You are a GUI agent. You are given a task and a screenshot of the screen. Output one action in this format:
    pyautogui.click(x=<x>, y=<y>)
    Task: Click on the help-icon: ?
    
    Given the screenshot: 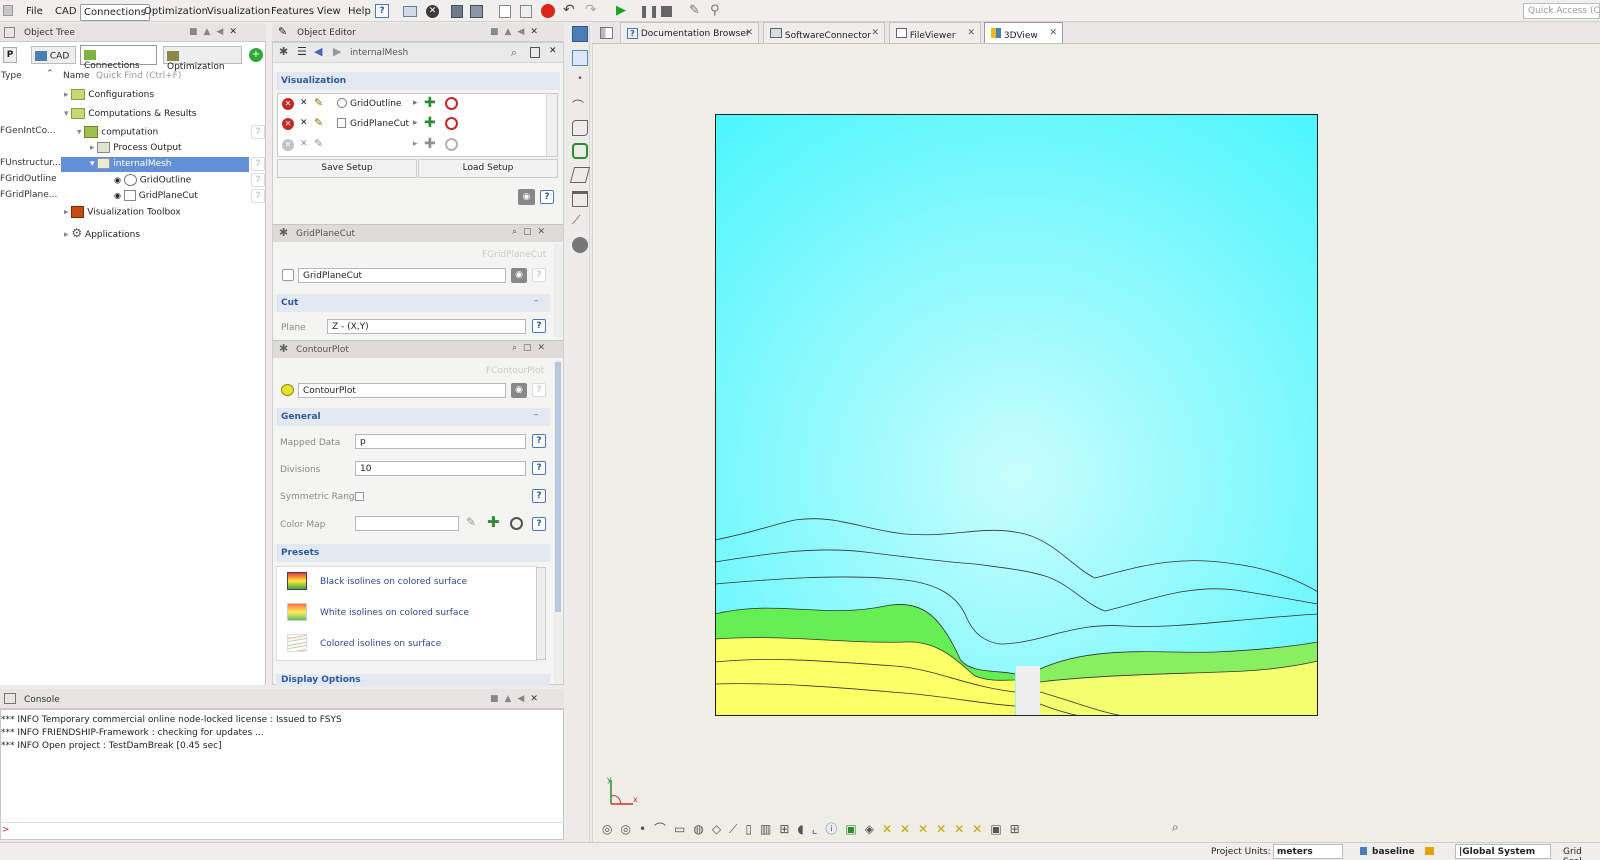 What is the action you would take?
    pyautogui.click(x=382, y=11)
    